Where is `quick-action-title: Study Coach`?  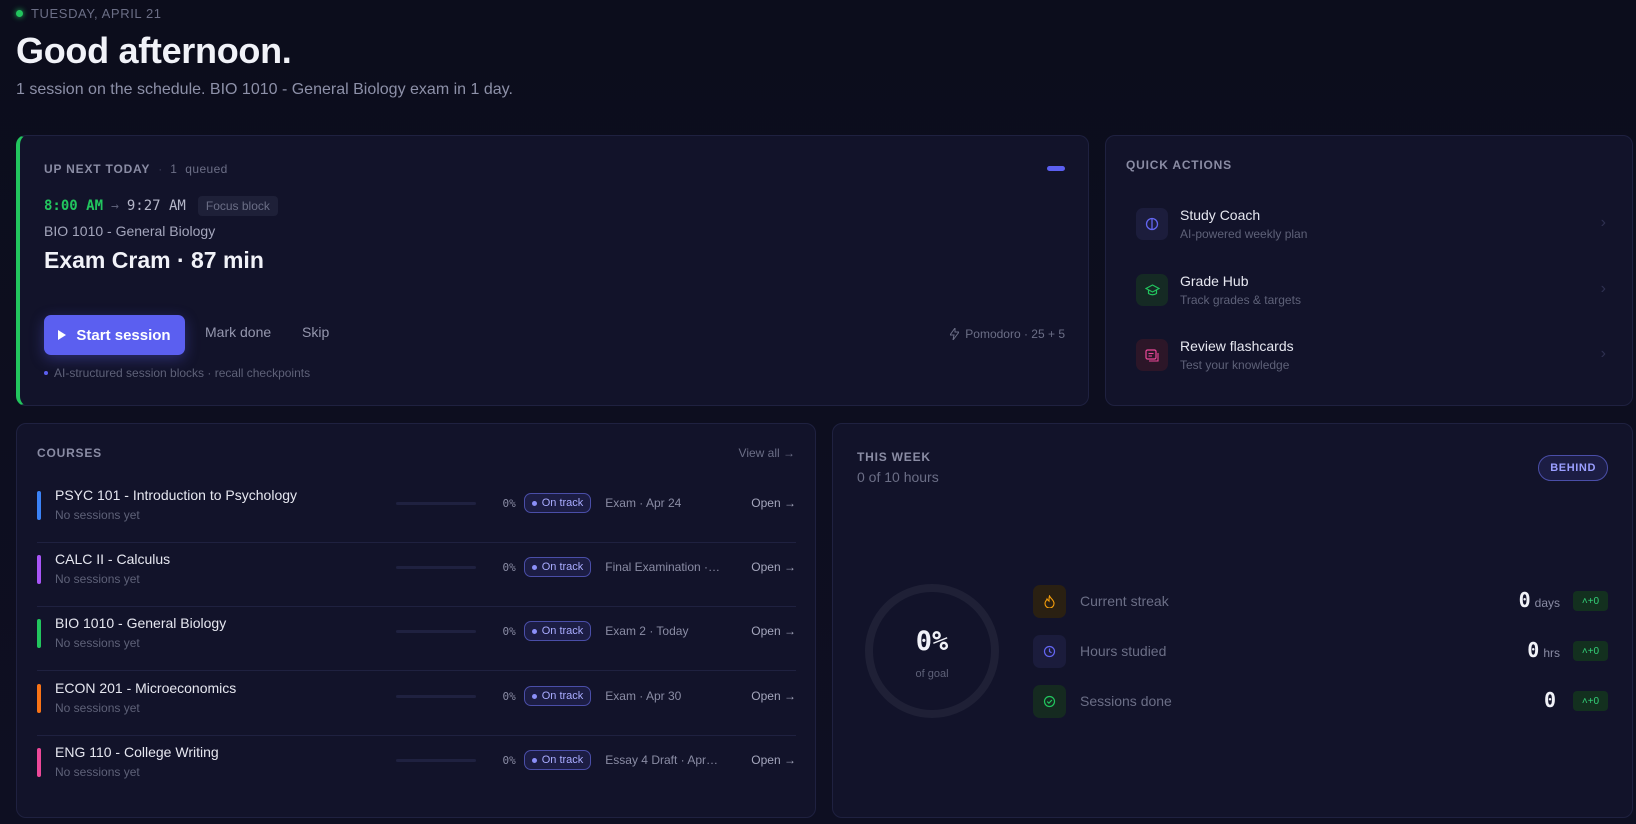
quick-action-title: Study Coach is located at coordinates (1220, 215).